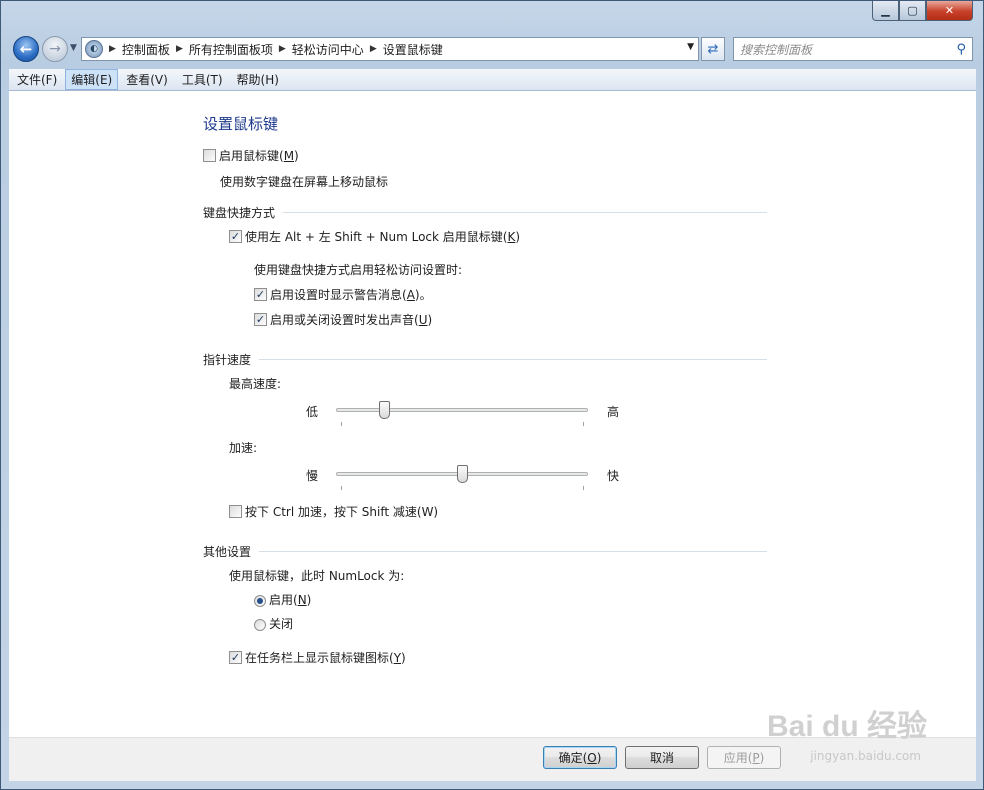 This screenshot has width=984, height=790. I want to click on warning-message-label: 启用设置时显示警告消息(A)。, so click(351, 294).